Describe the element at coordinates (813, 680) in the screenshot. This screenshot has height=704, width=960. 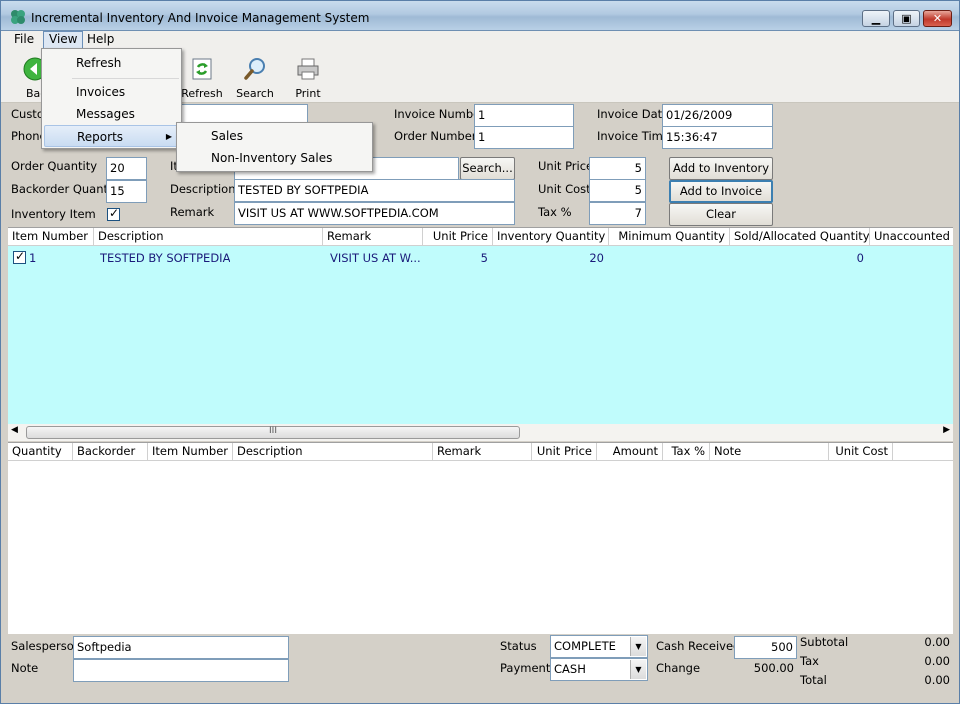
I see `total-label: Total` at that location.